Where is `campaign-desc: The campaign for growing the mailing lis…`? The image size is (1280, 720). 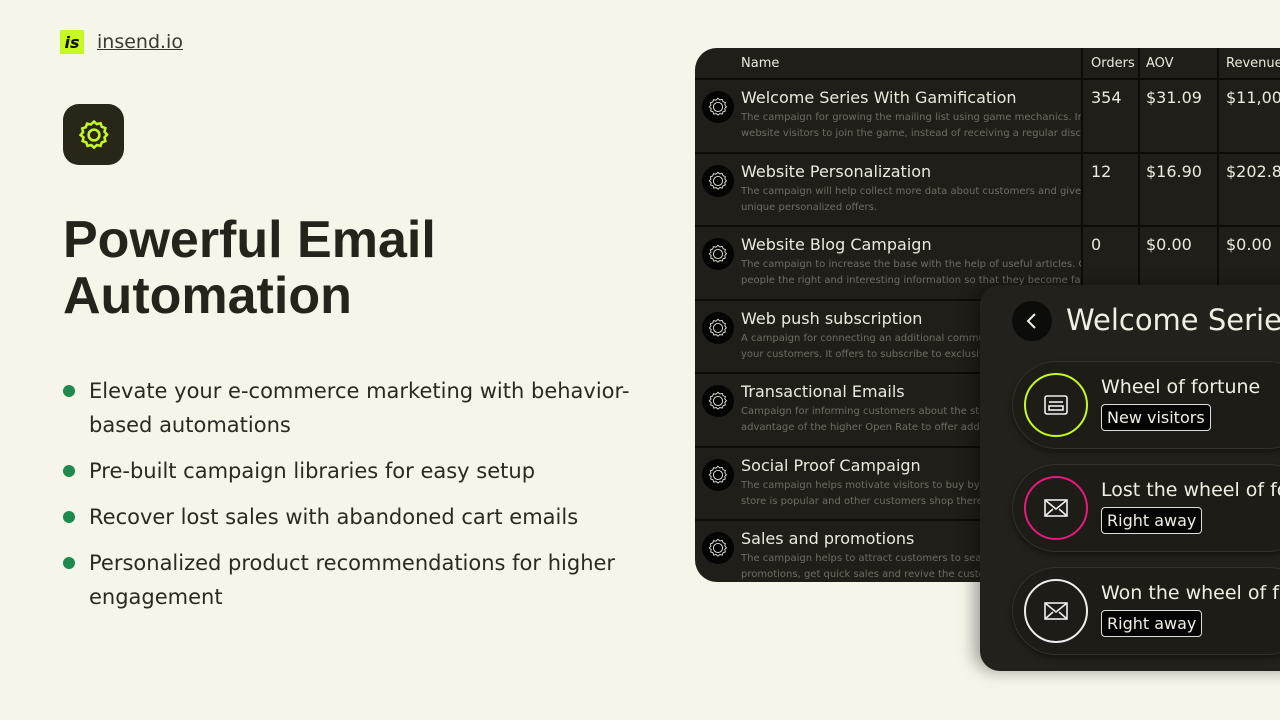 campaign-desc: The campaign for growing the mailing lis… is located at coordinates (911, 117).